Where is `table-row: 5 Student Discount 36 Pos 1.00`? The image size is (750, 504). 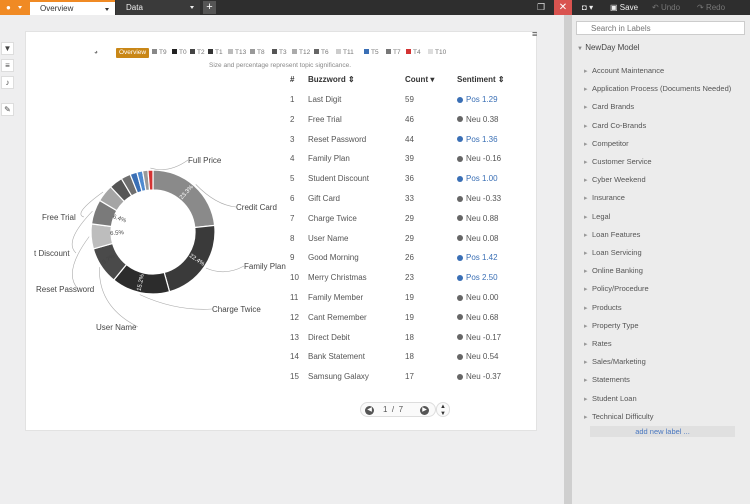
table-row: 5 Student Discount 36 Pos 1.00 is located at coordinates (396, 179).